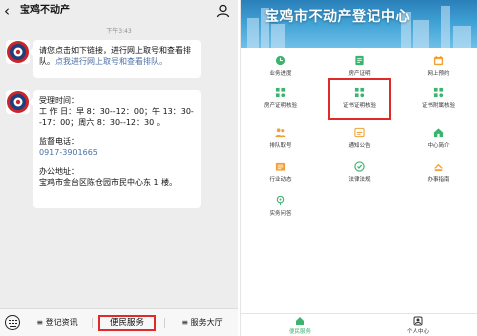 This screenshot has height=336, width=477. What do you see at coordinates (438, 174) in the screenshot?
I see `grid-item-guide: 办事指南` at bounding box center [438, 174].